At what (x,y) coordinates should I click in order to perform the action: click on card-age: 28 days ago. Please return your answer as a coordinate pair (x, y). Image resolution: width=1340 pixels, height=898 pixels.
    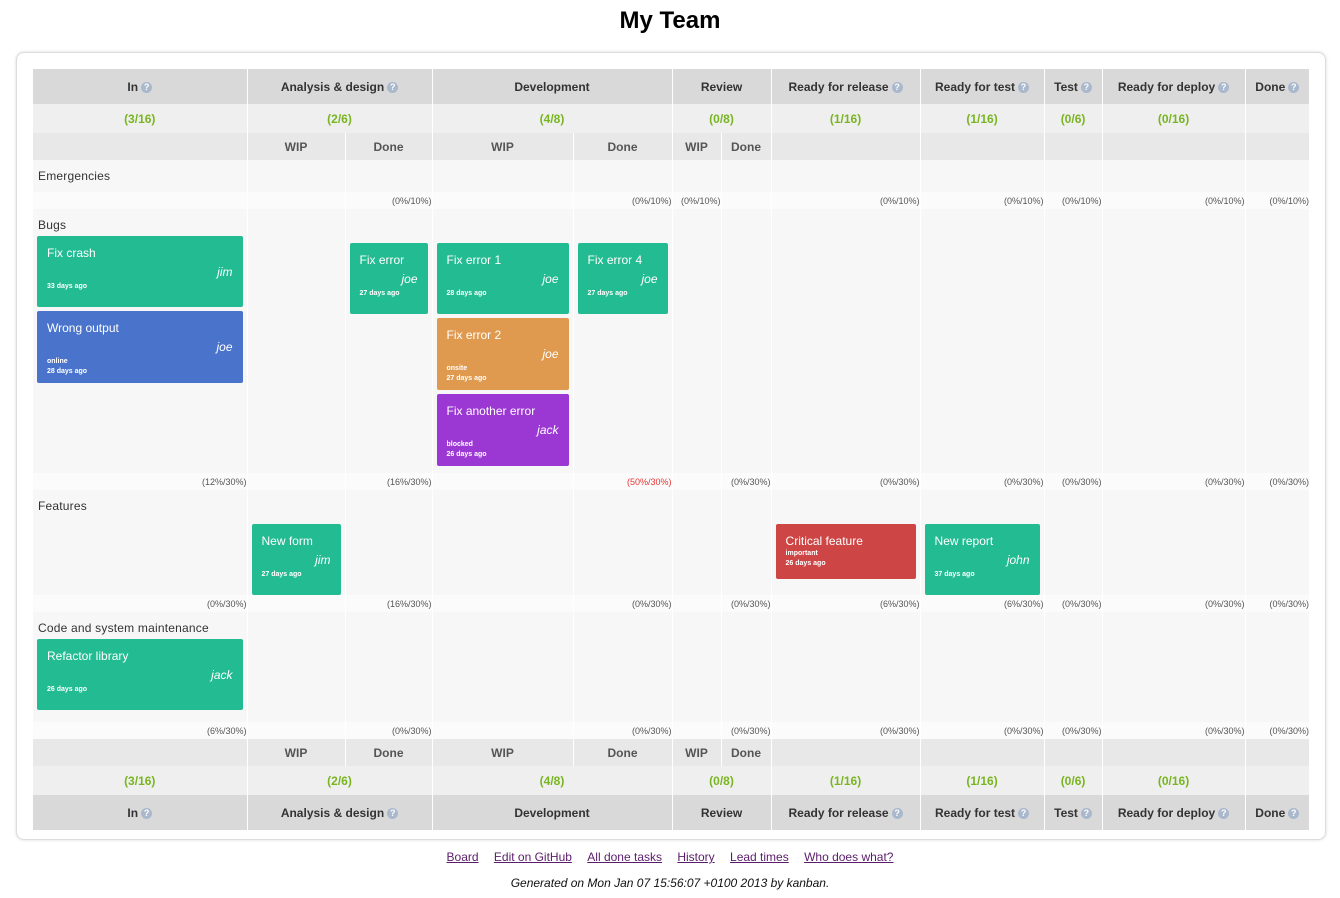
    Looking at the image, I should click on (67, 371).